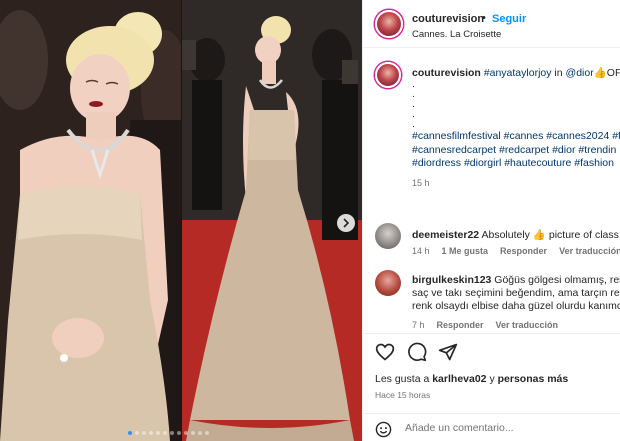 The width and height of the screenshot is (620, 441). What do you see at coordinates (421, 251) in the screenshot?
I see `comment-age: 14 h` at bounding box center [421, 251].